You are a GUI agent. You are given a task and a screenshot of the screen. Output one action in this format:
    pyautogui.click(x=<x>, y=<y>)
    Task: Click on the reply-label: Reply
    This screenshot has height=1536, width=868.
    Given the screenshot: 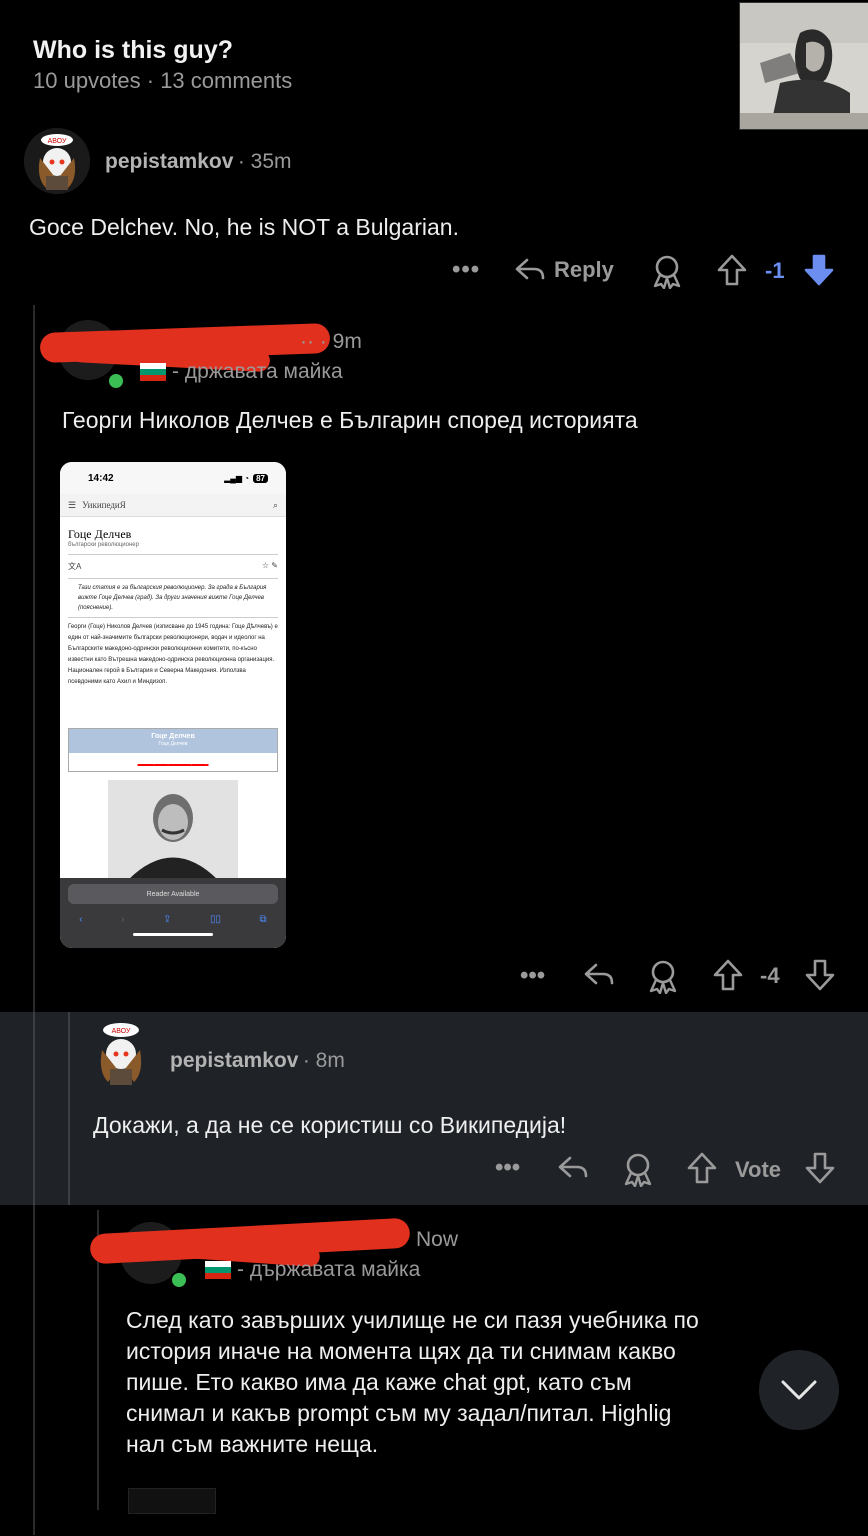 What is the action you would take?
    pyautogui.click(x=584, y=269)
    